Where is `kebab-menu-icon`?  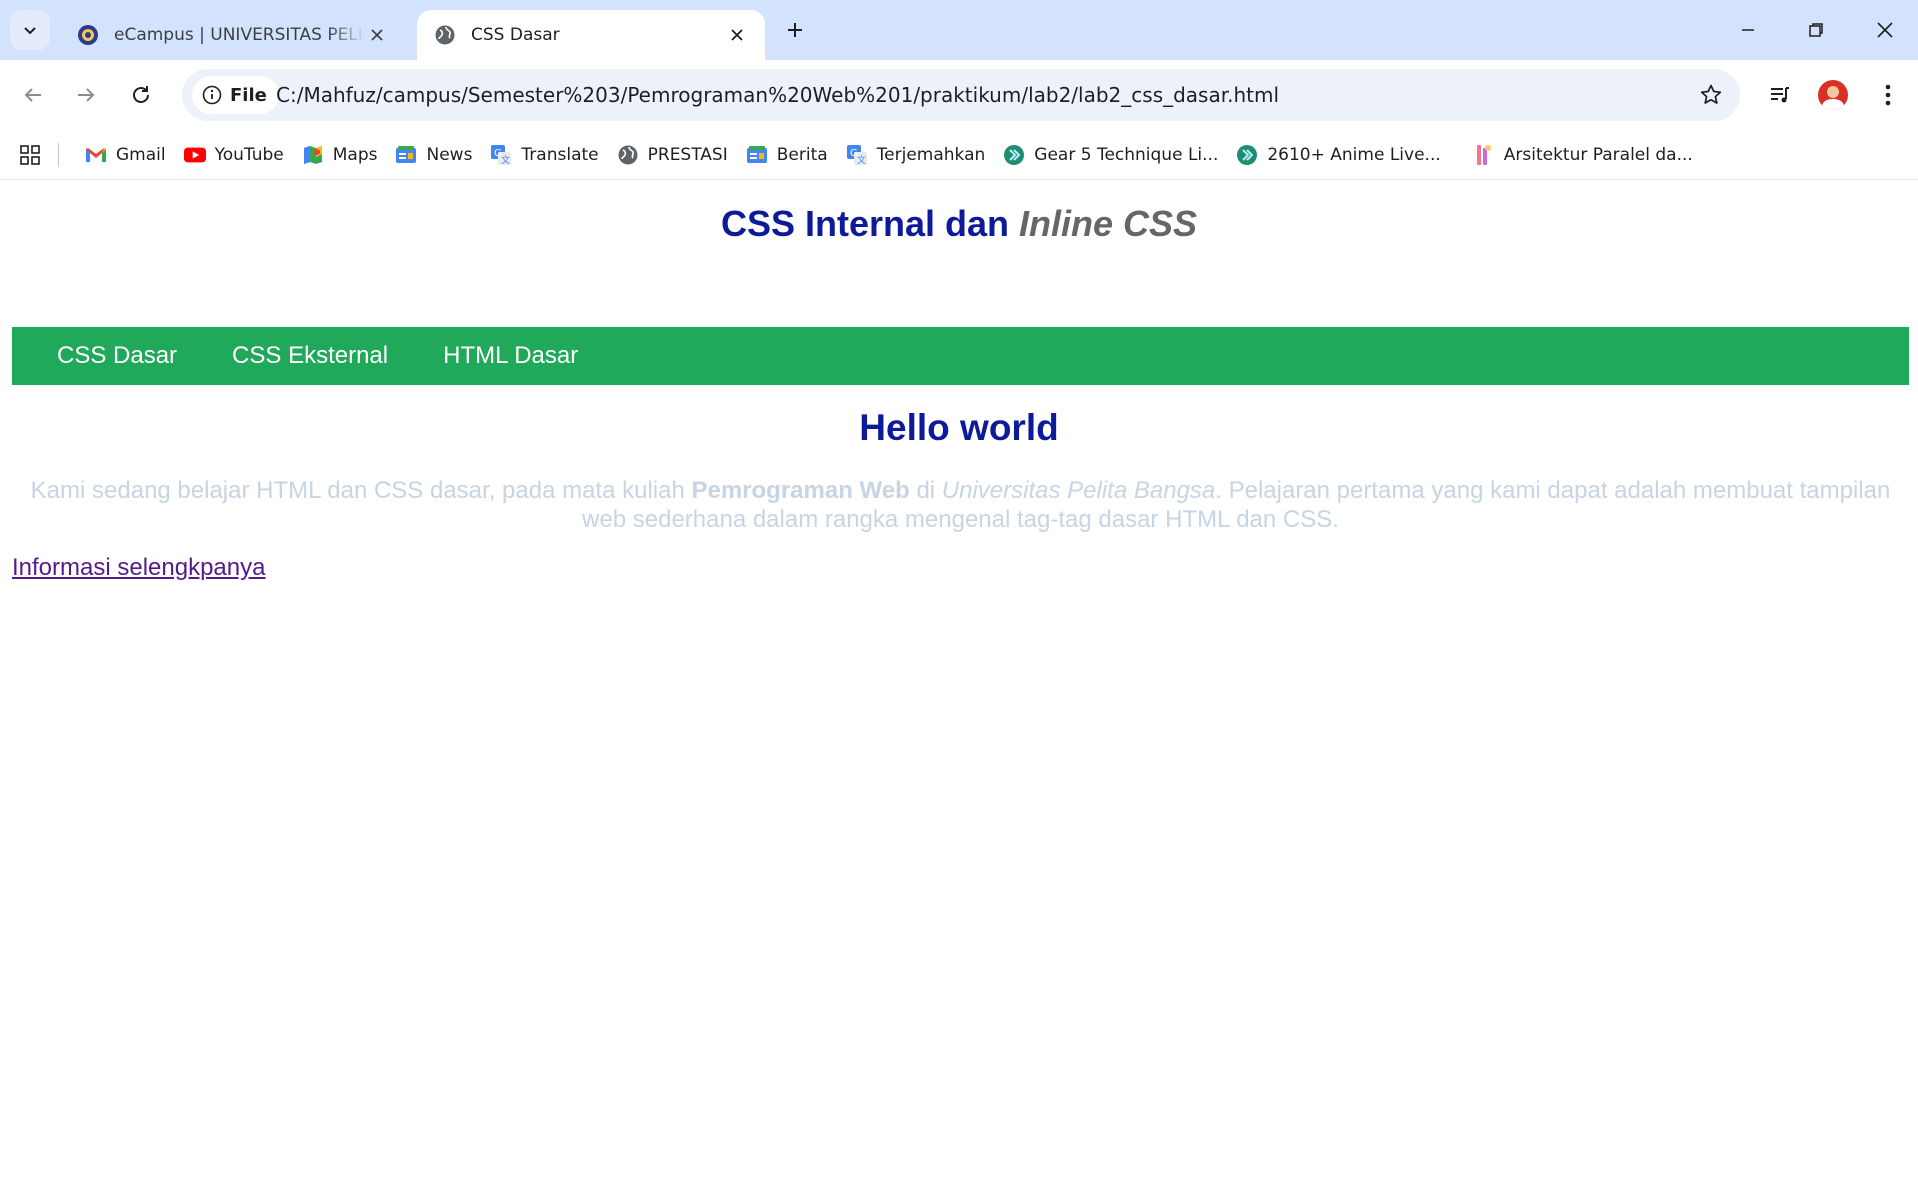
kebab-menu-icon is located at coordinates (1888, 95).